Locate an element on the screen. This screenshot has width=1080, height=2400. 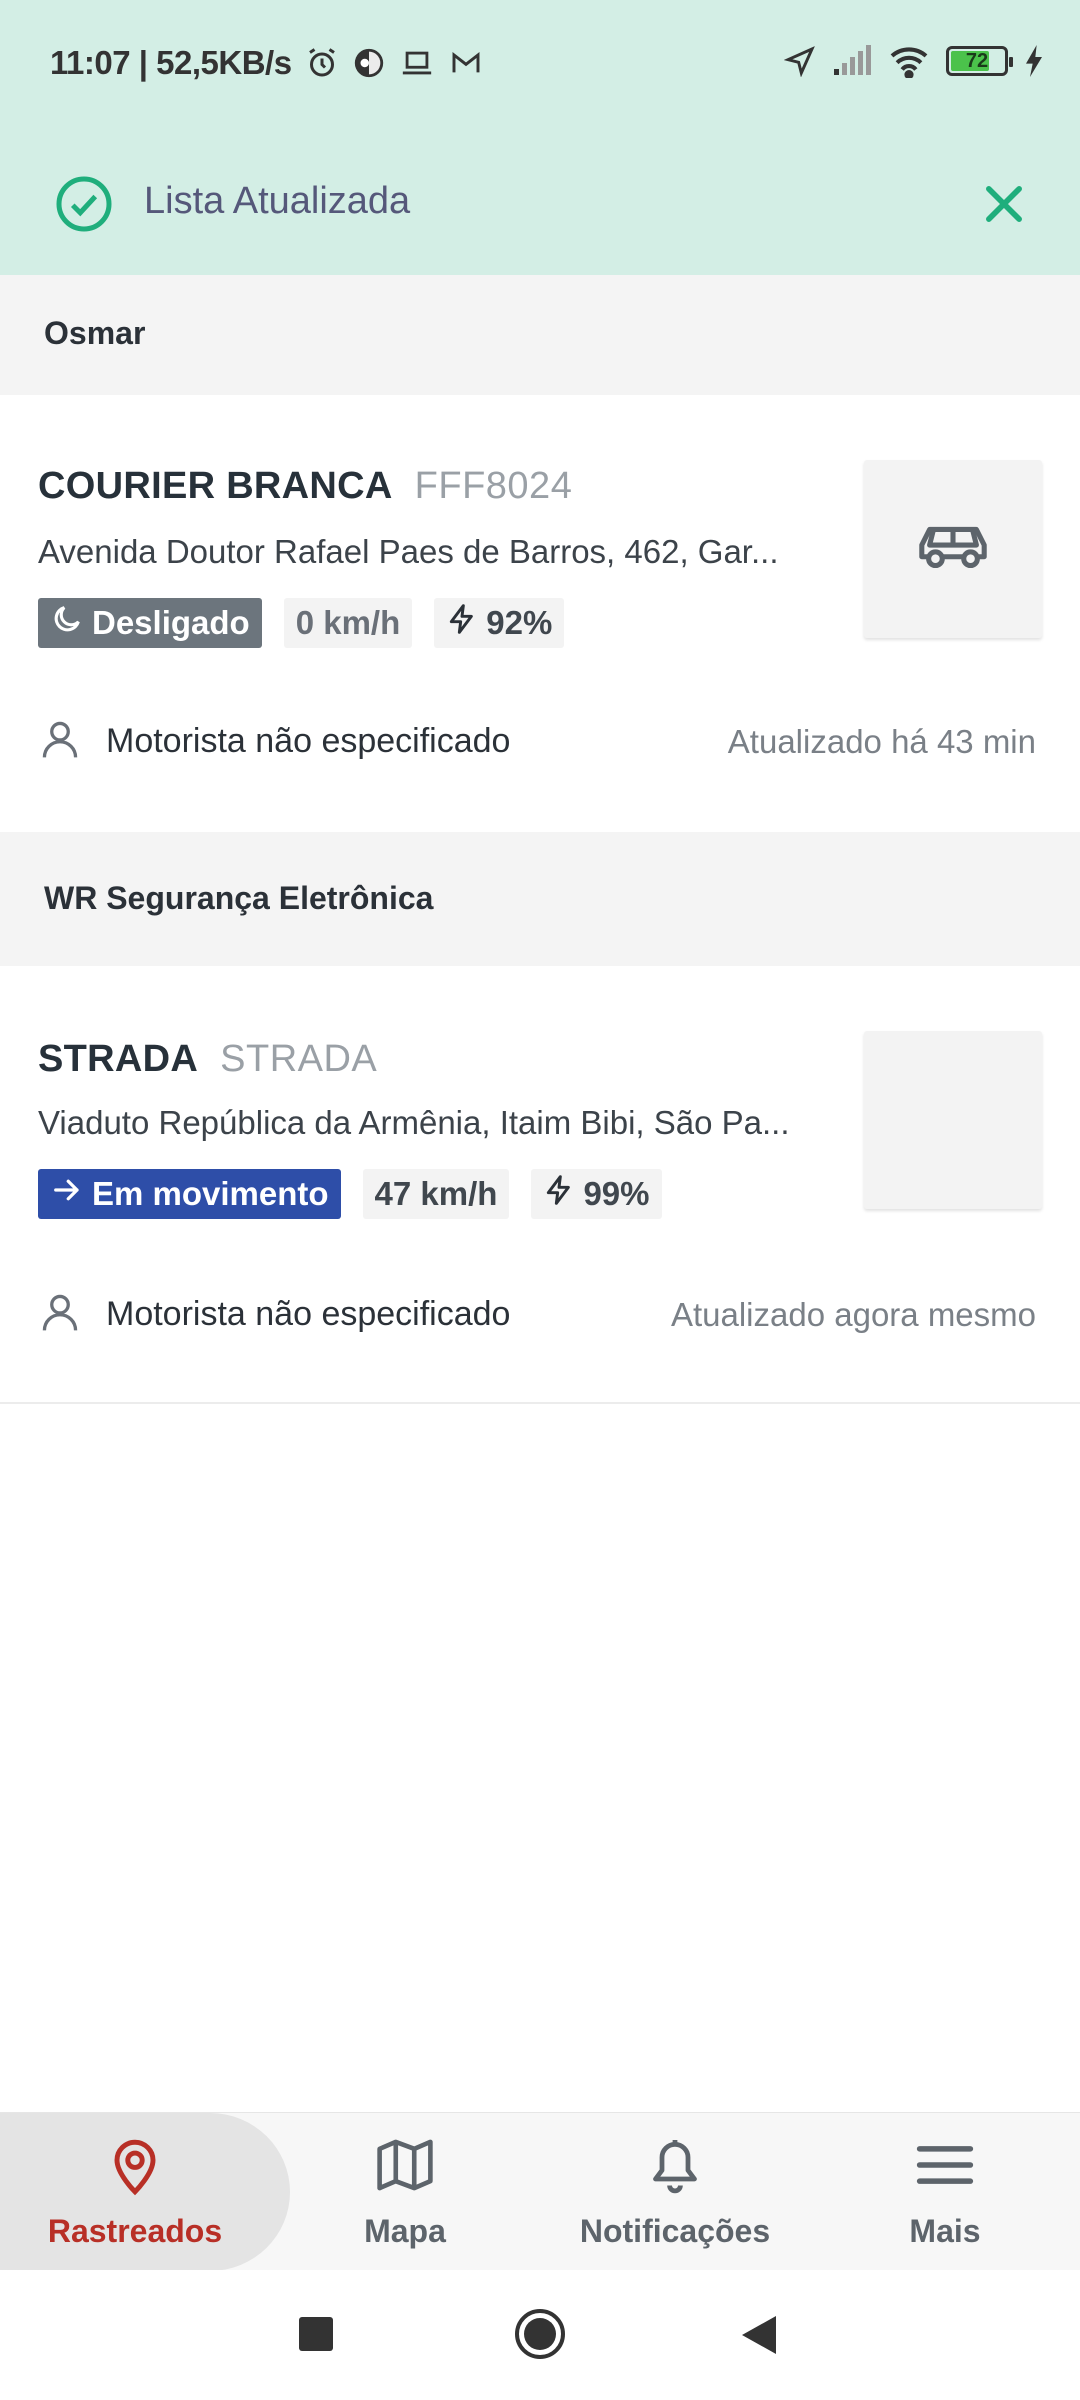
status-bar-left: 11:07 | 52,5KB/s is located at coordinates (267, 63).